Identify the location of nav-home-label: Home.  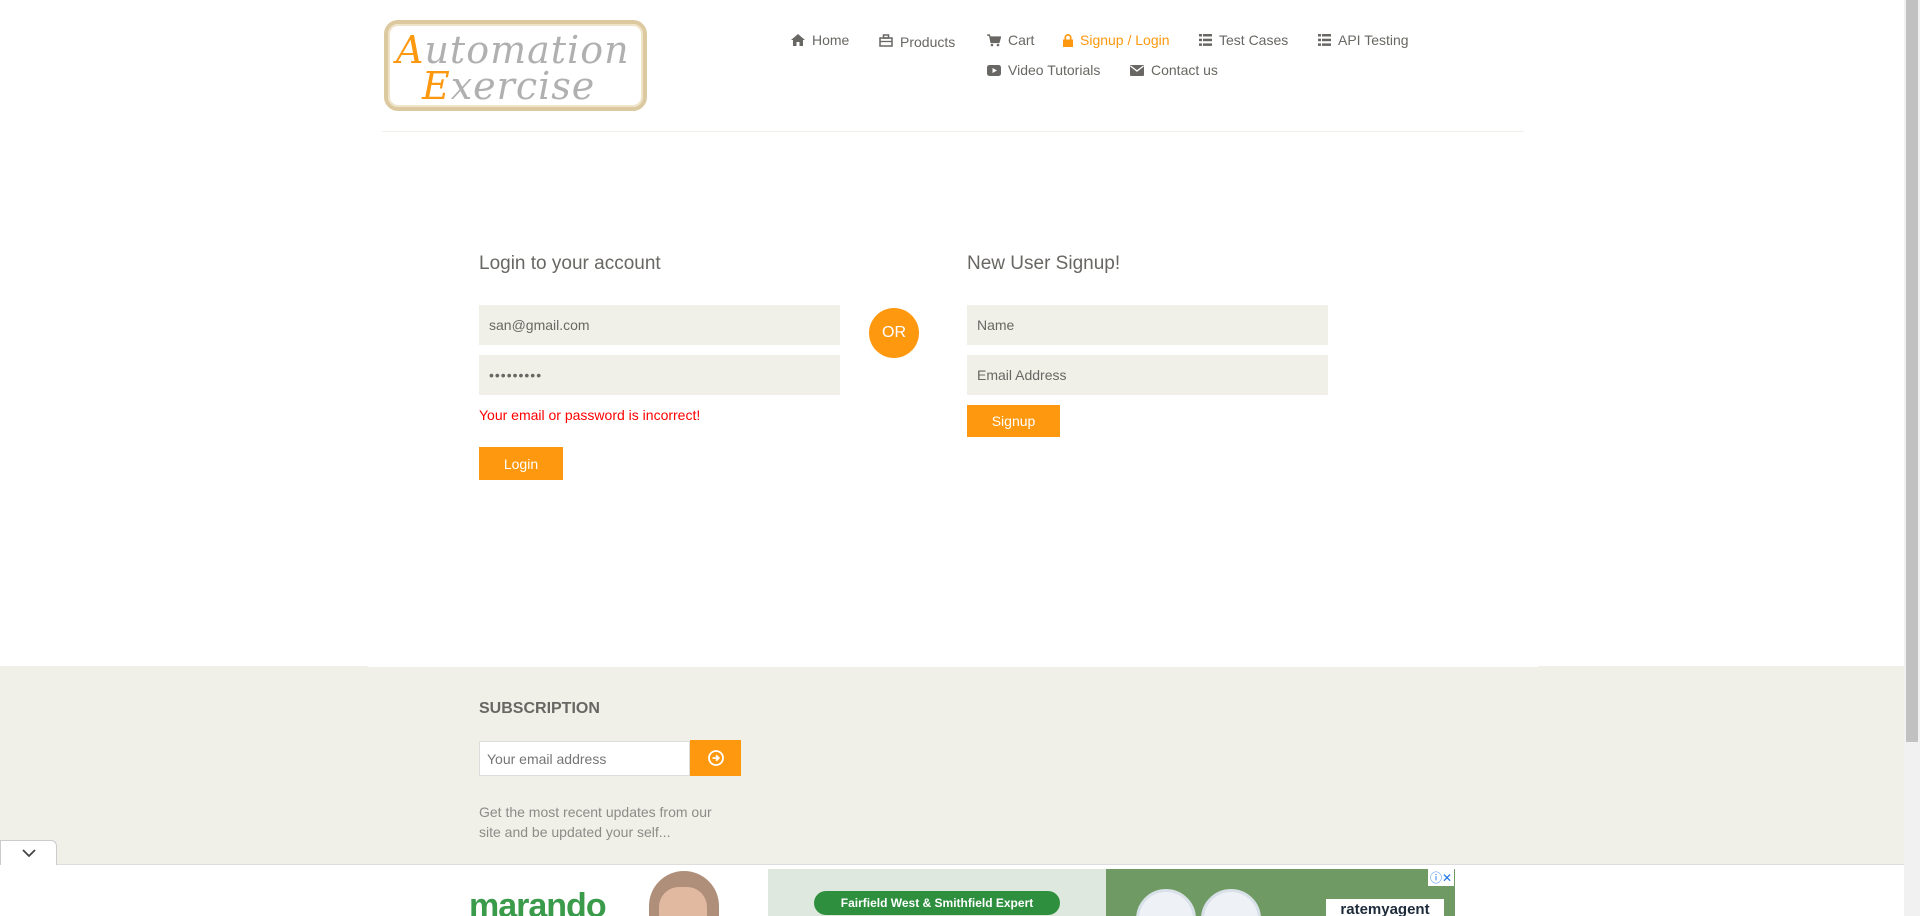
(831, 40).